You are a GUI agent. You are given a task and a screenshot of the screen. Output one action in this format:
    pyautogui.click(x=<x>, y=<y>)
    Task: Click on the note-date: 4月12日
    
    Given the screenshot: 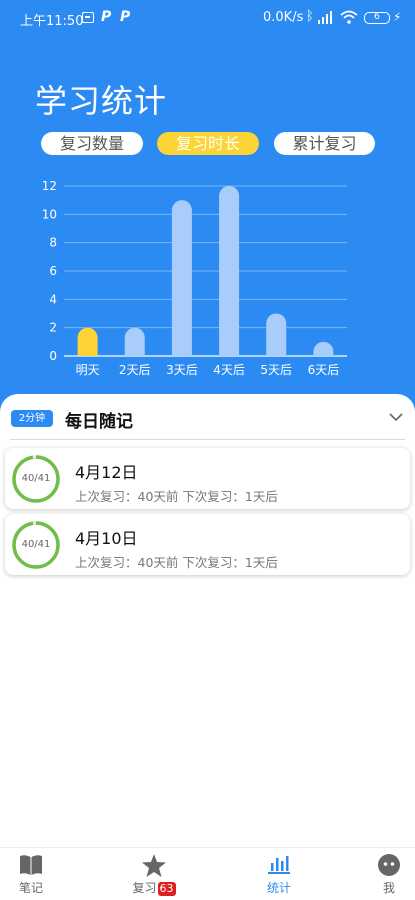 What is the action you would take?
    pyautogui.click(x=106, y=472)
    